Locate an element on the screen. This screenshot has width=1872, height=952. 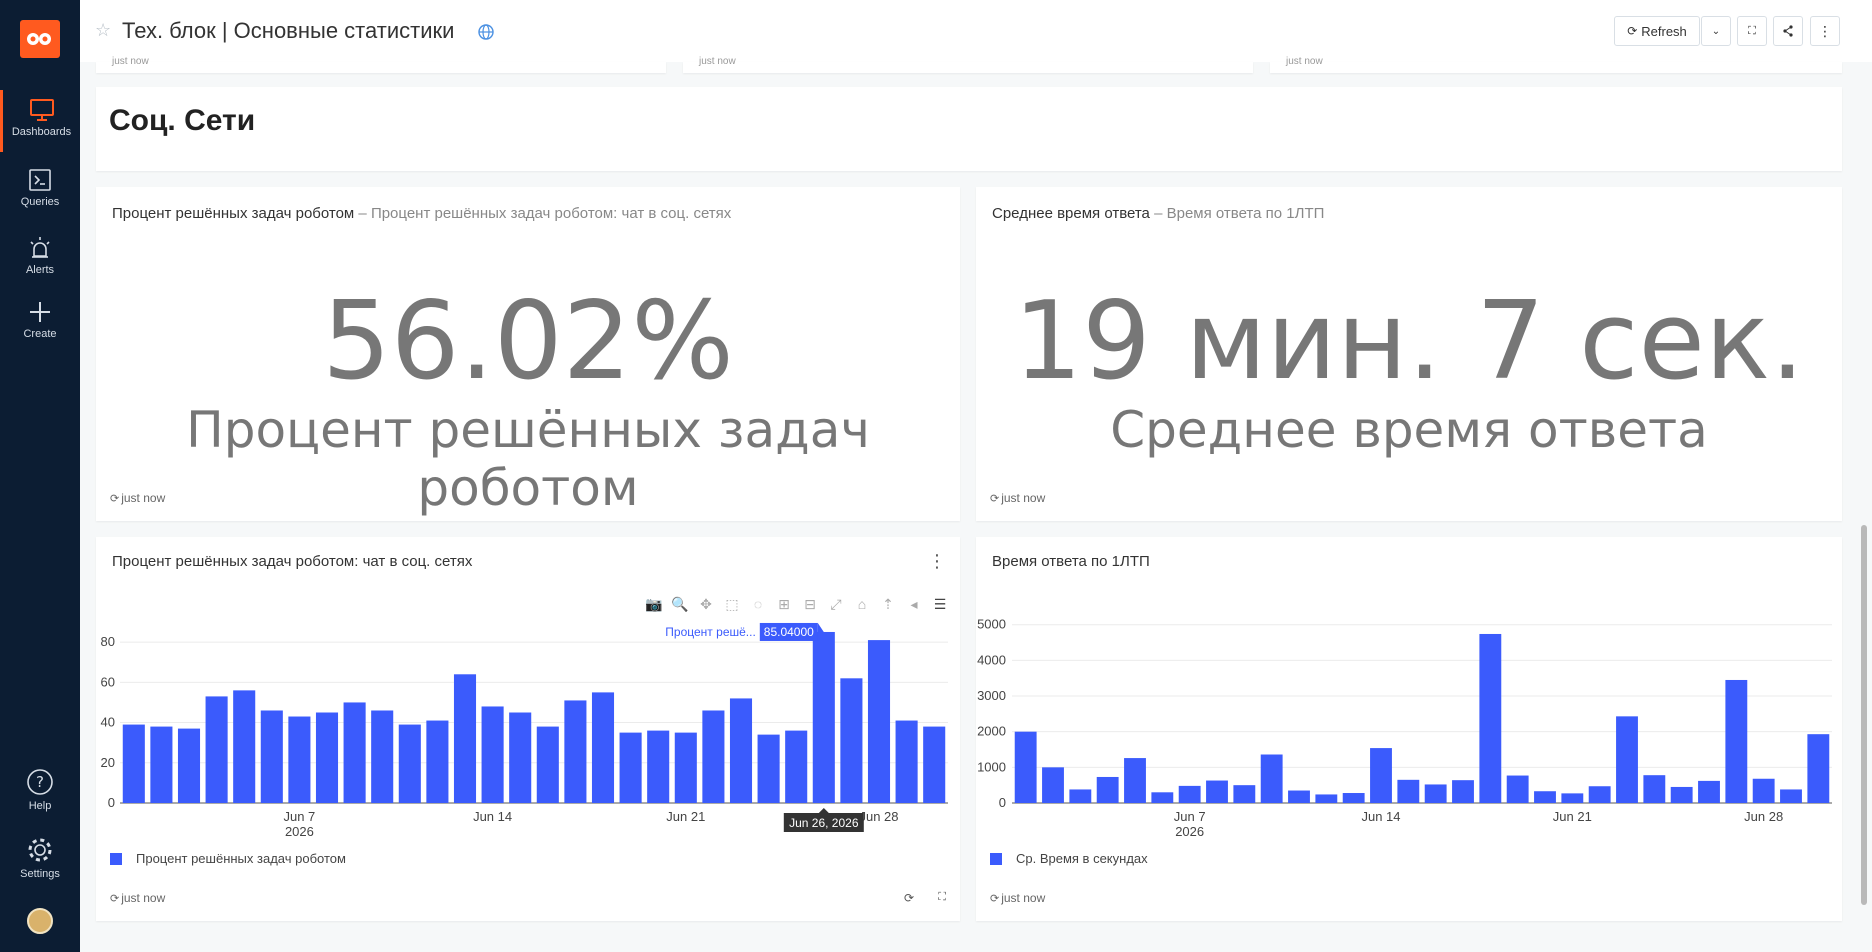
app-logo is located at coordinates (40, 39).